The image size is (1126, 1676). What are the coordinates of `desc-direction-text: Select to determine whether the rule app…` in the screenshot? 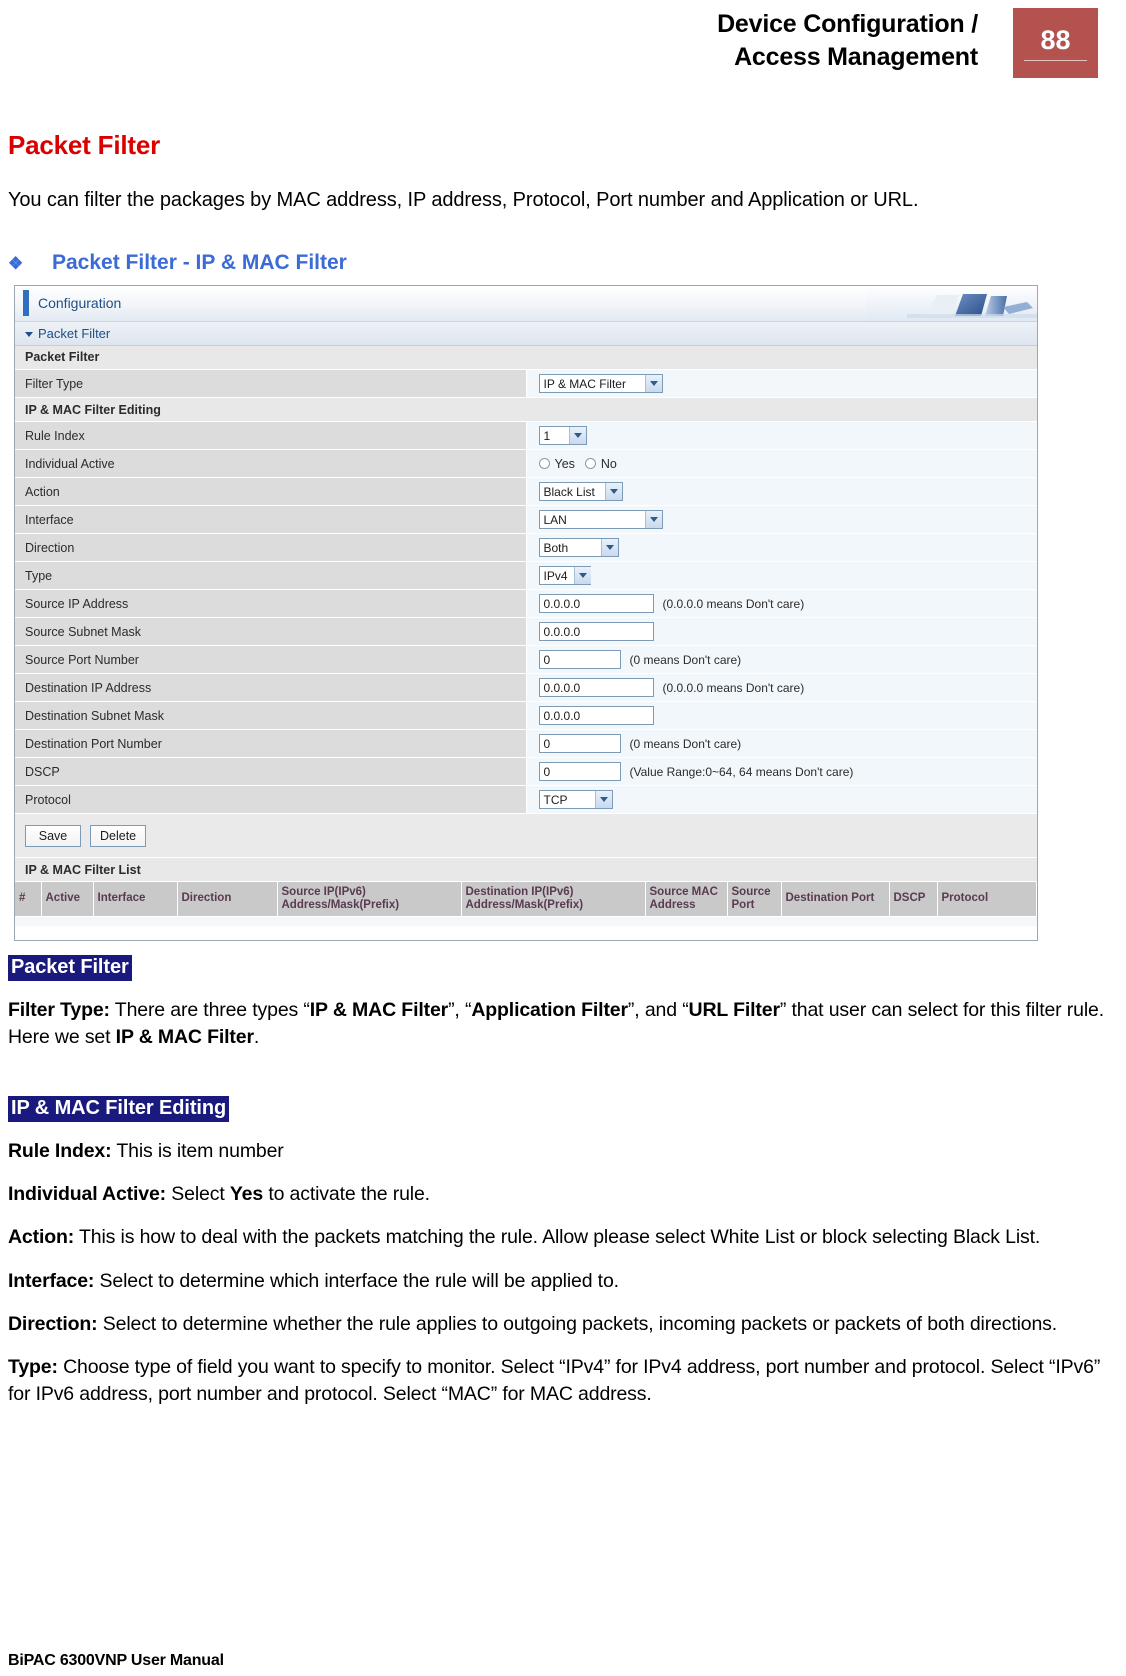 It's located at (577, 1323).